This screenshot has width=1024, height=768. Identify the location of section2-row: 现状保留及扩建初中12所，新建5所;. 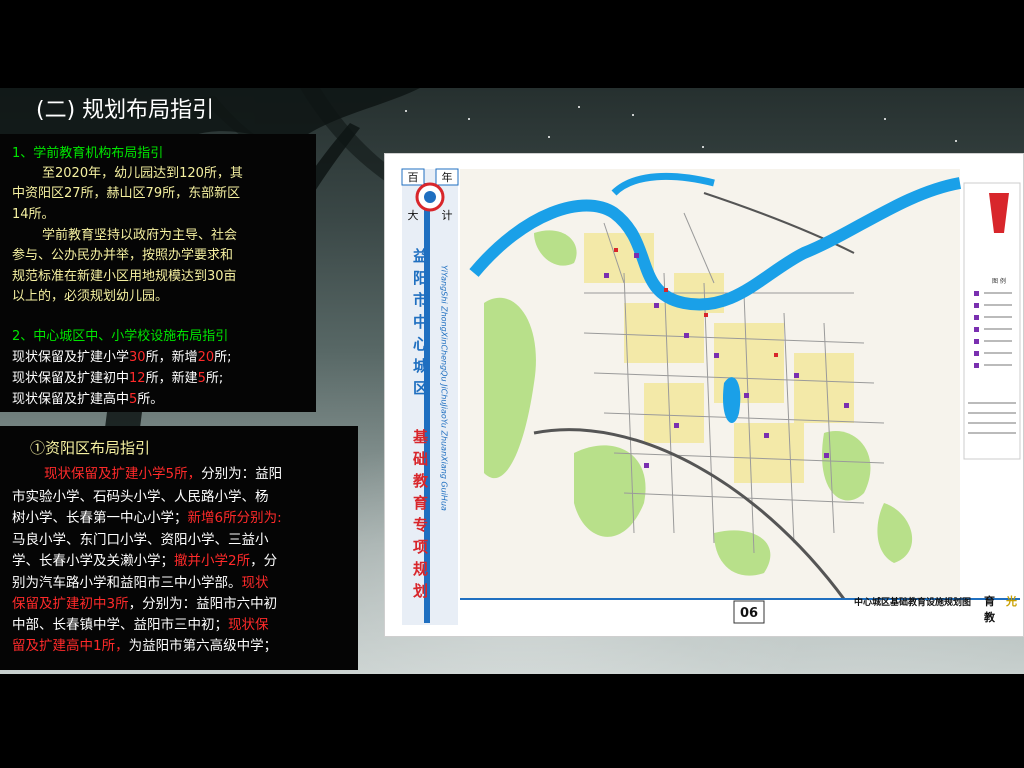
(117, 379).